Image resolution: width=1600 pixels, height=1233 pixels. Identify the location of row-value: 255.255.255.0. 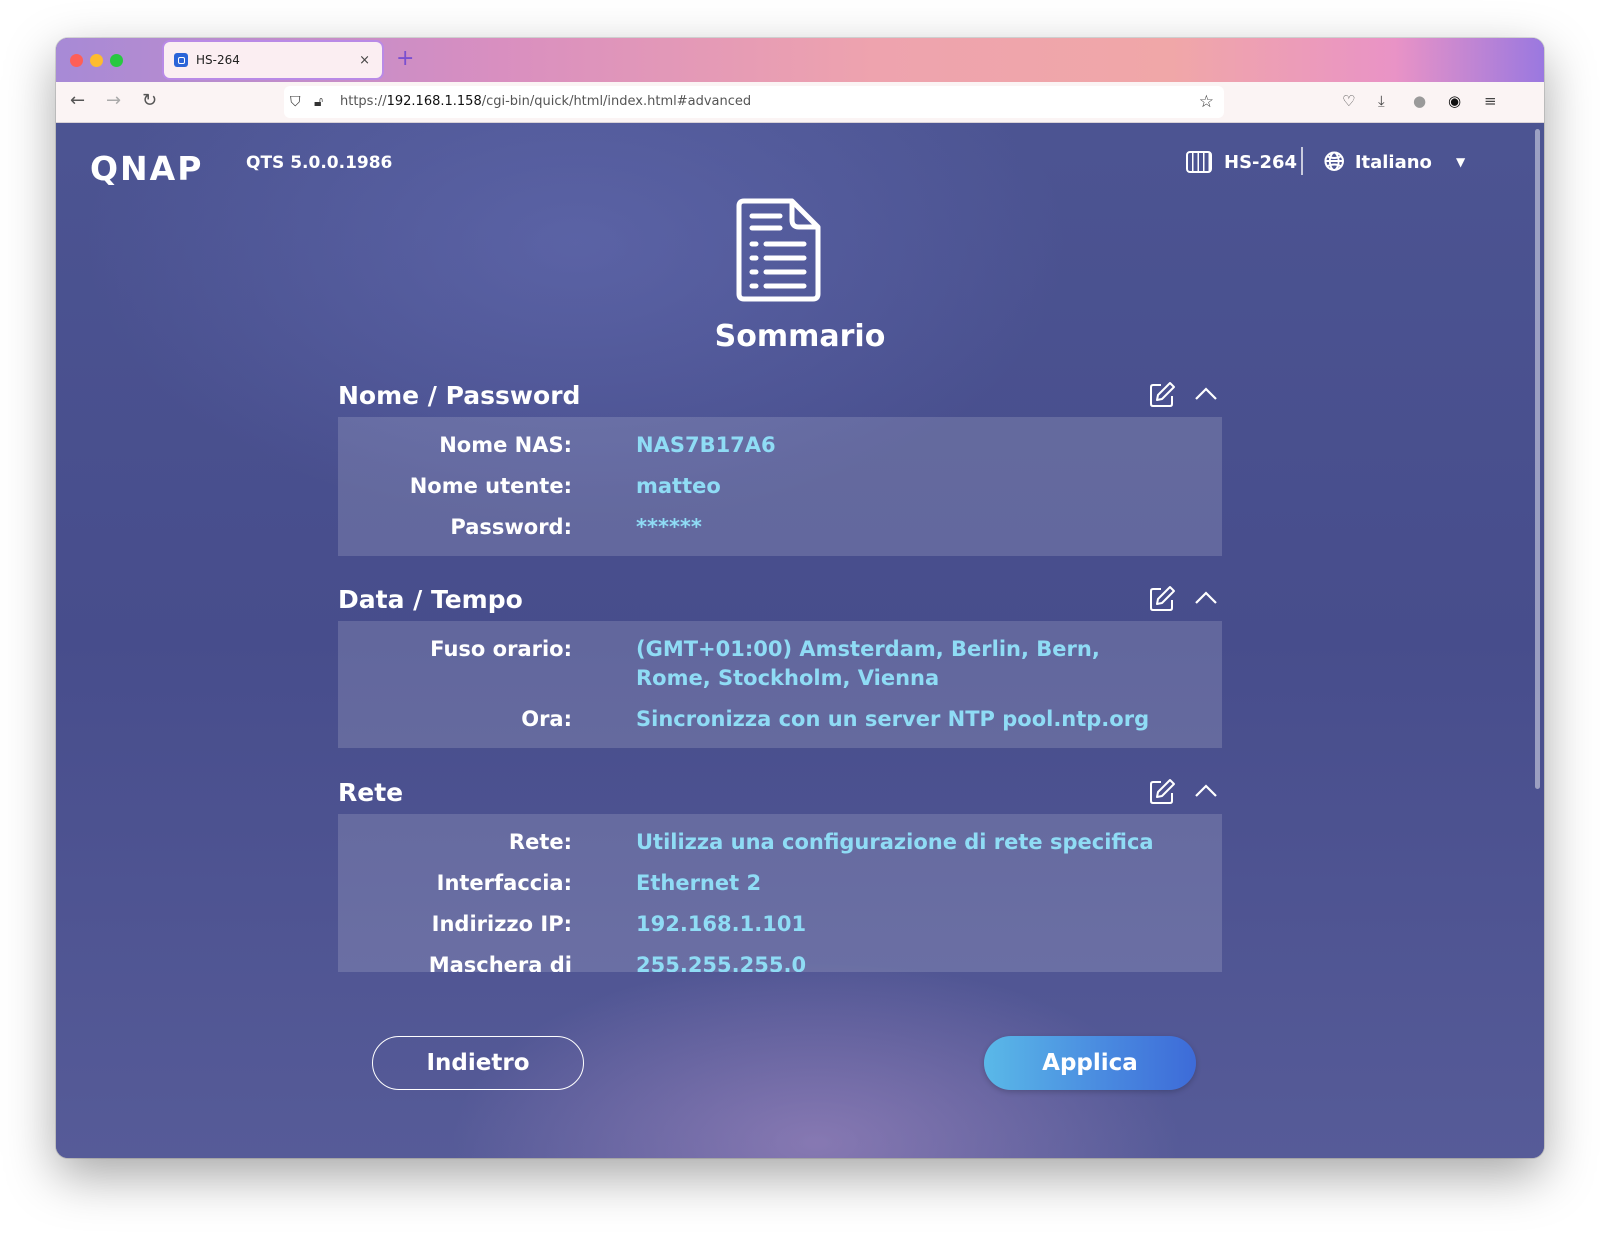
(721, 962).